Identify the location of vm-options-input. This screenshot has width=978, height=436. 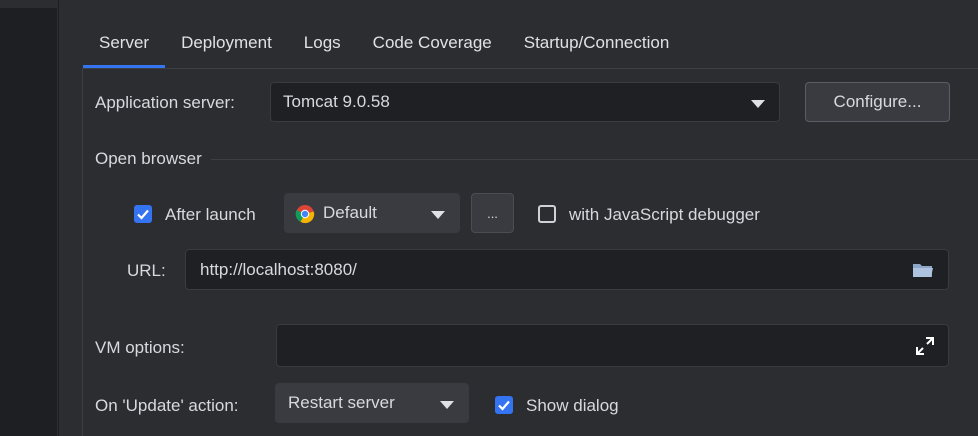
(612, 345).